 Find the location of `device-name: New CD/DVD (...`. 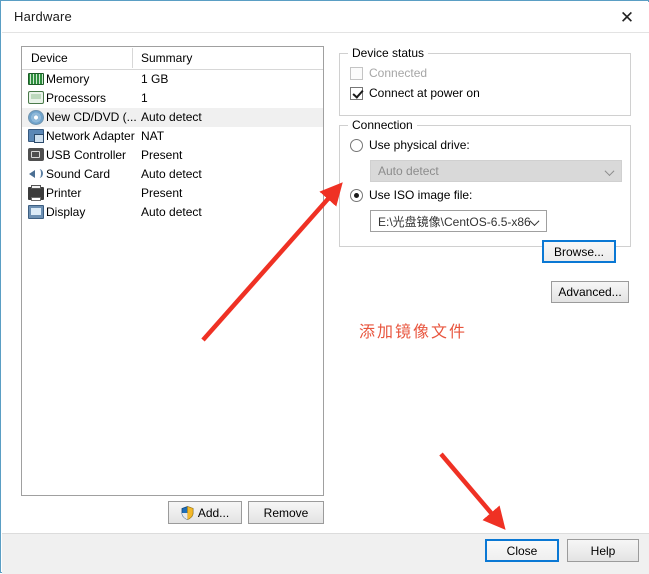

device-name: New CD/DVD (... is located at coordinates (91, 117).